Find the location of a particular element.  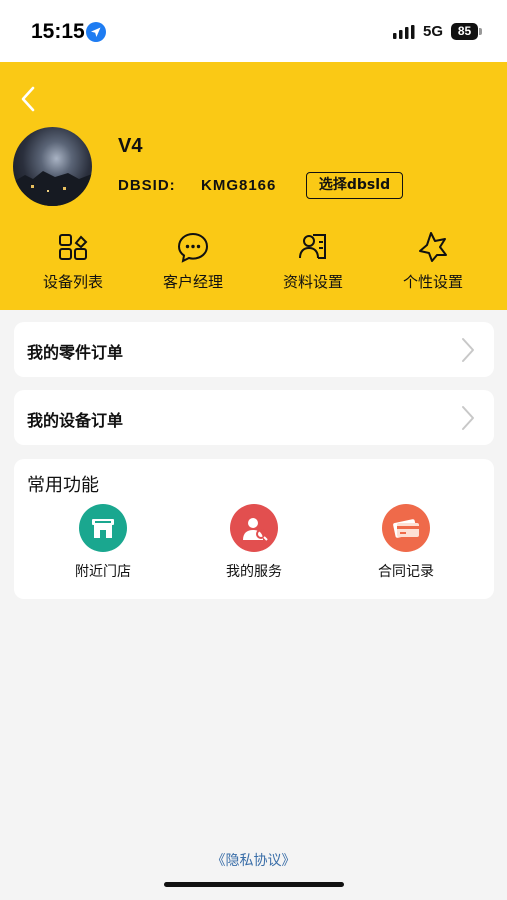

quick-action-device-list: 设备列表 is located at coordinates (73, 263).